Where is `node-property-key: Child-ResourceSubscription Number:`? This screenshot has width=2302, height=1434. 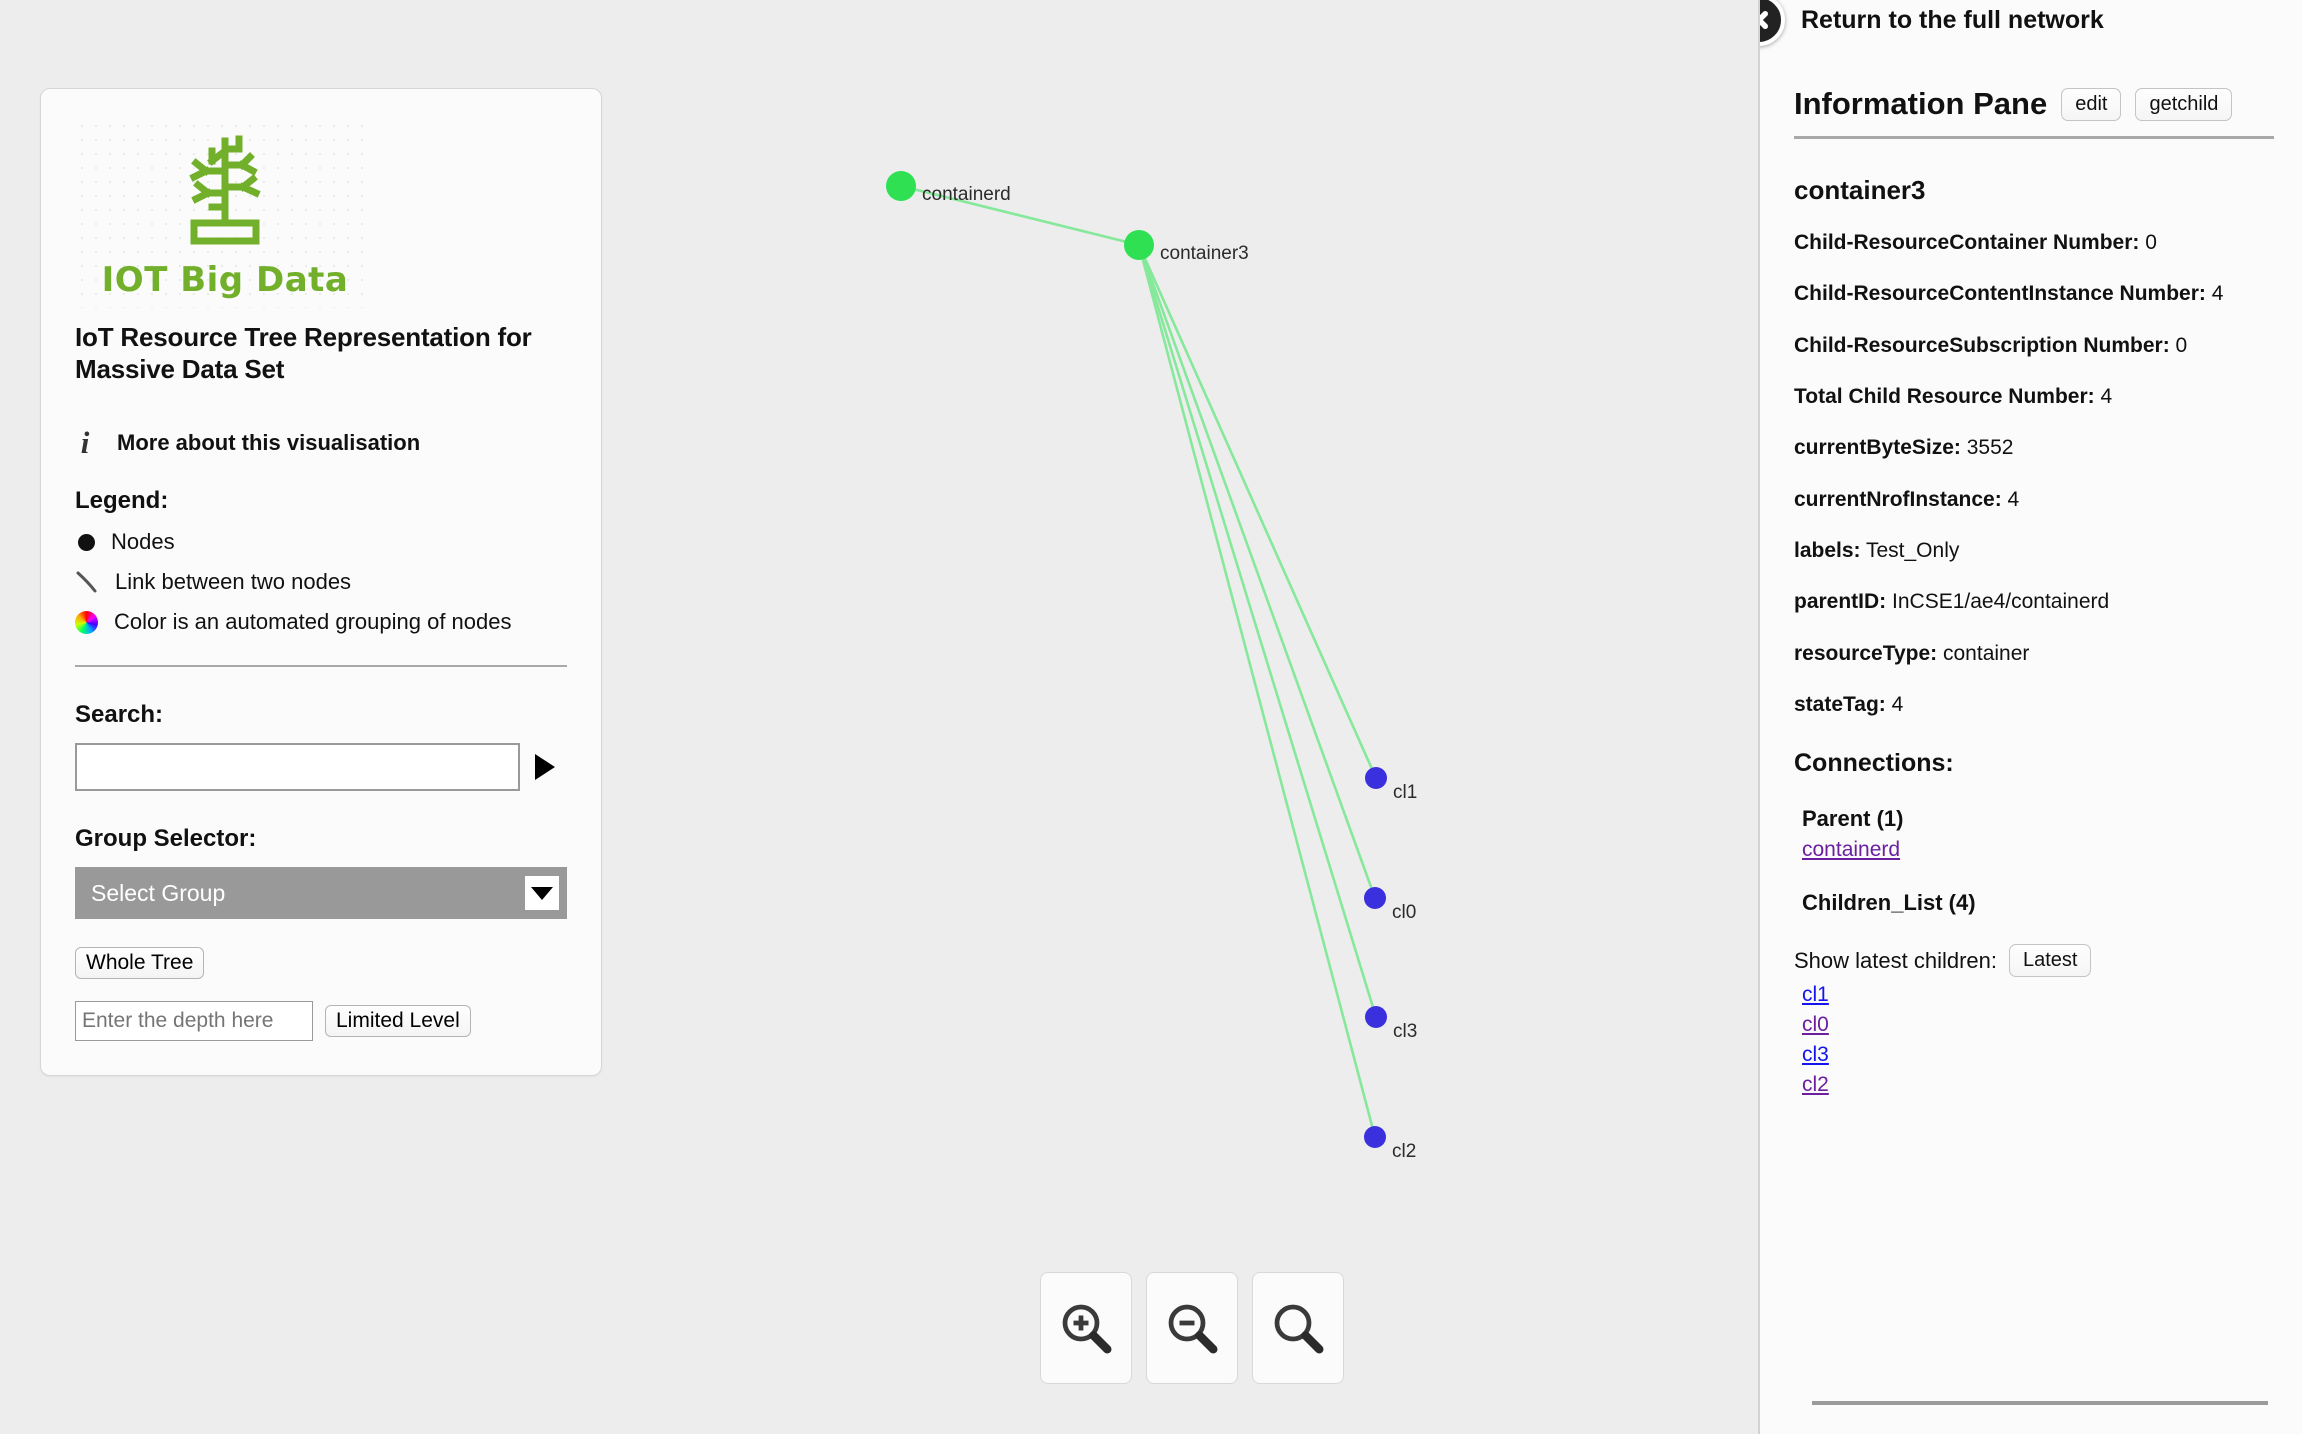 node-property-key: Child-ResourceSubscription Number: is located at coordinates (1982, 345).